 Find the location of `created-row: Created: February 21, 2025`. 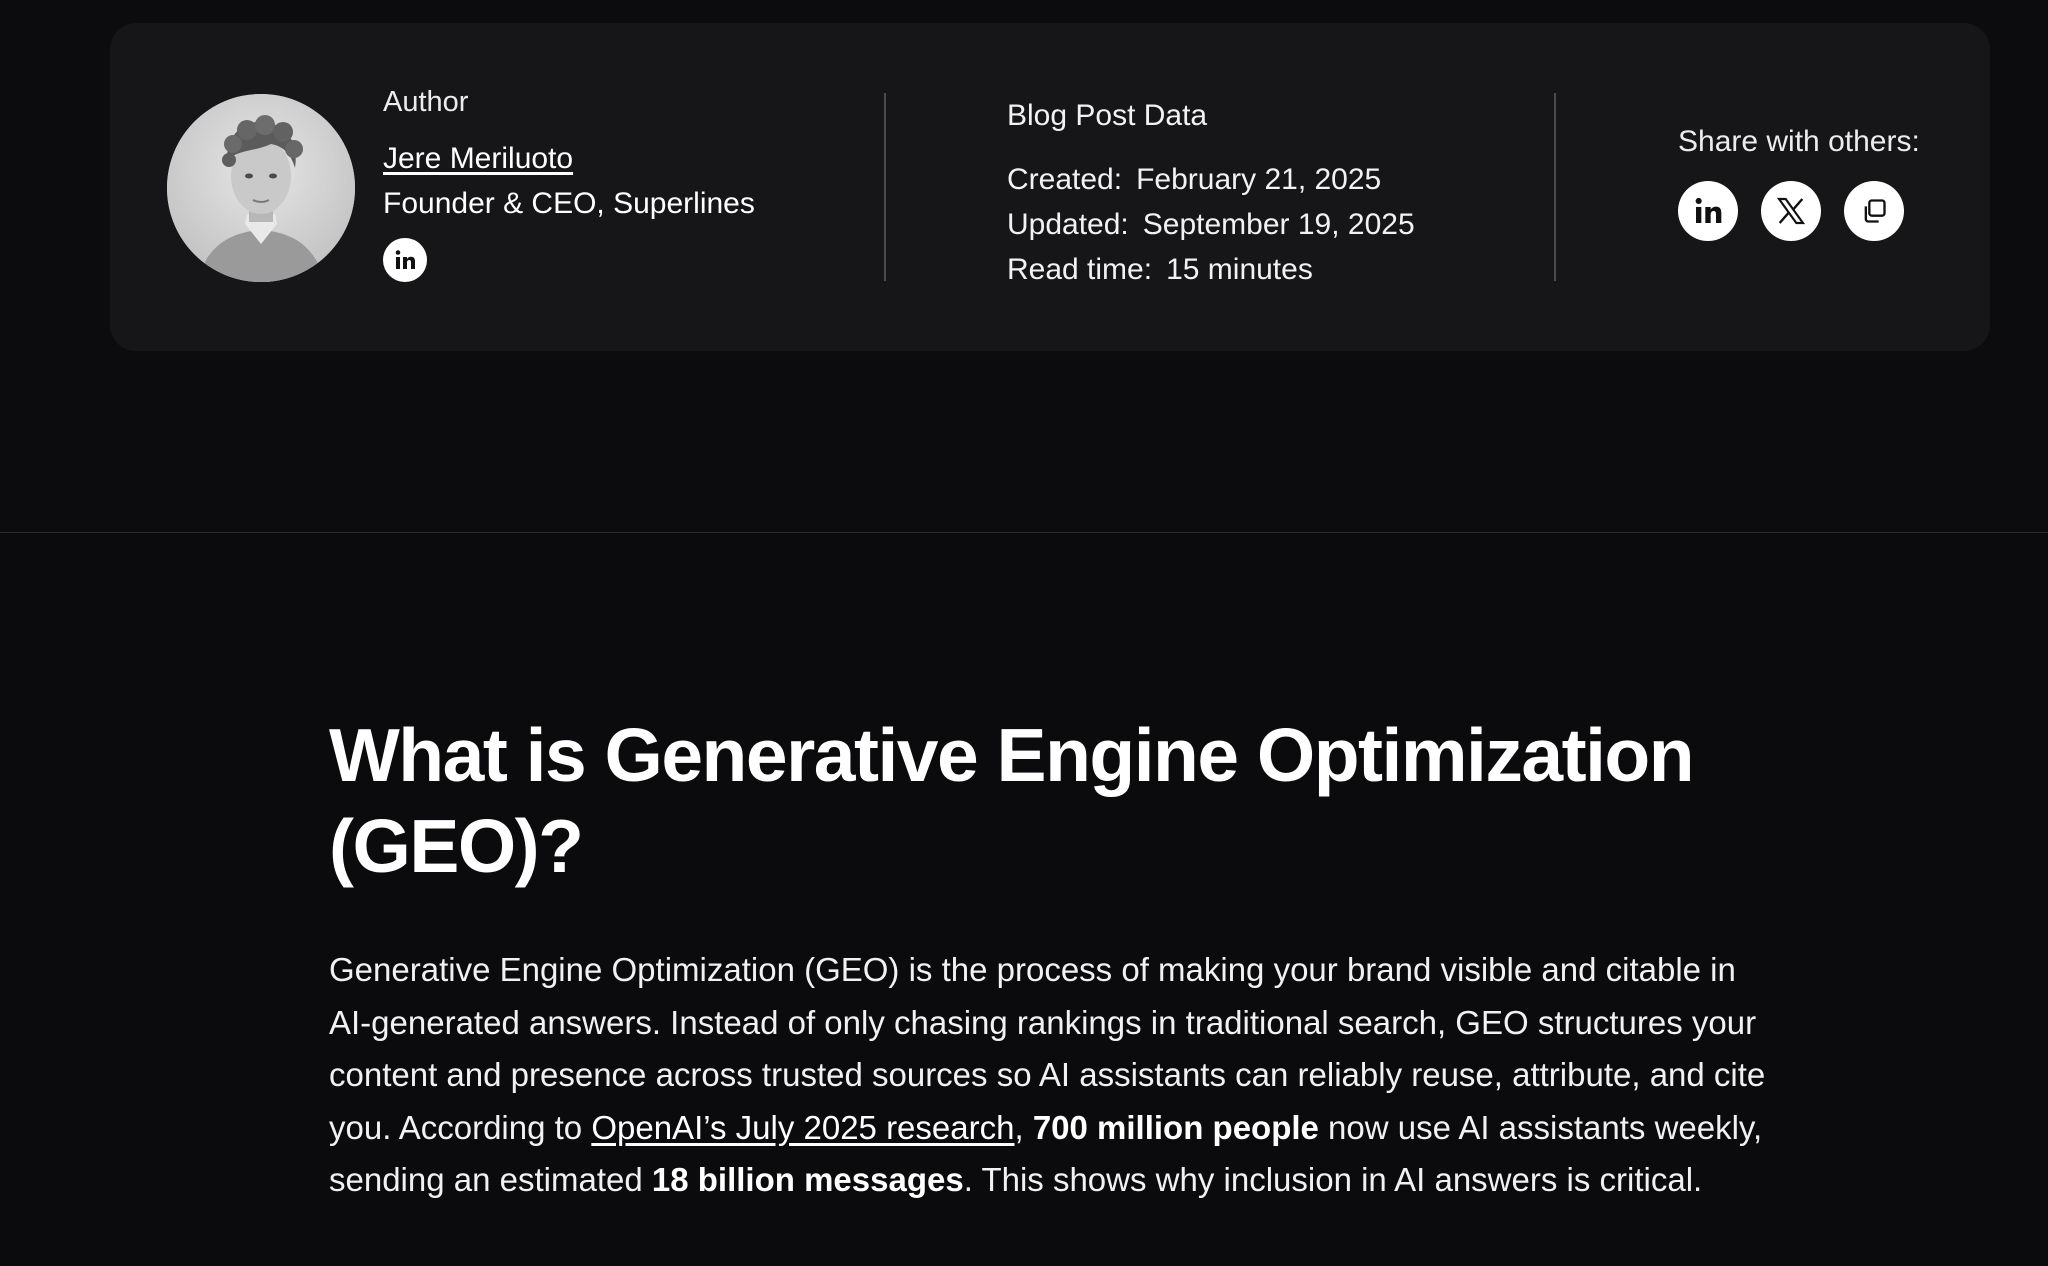

created-row: Created: February 21, 2025 is located at coordinates (1211, 179).